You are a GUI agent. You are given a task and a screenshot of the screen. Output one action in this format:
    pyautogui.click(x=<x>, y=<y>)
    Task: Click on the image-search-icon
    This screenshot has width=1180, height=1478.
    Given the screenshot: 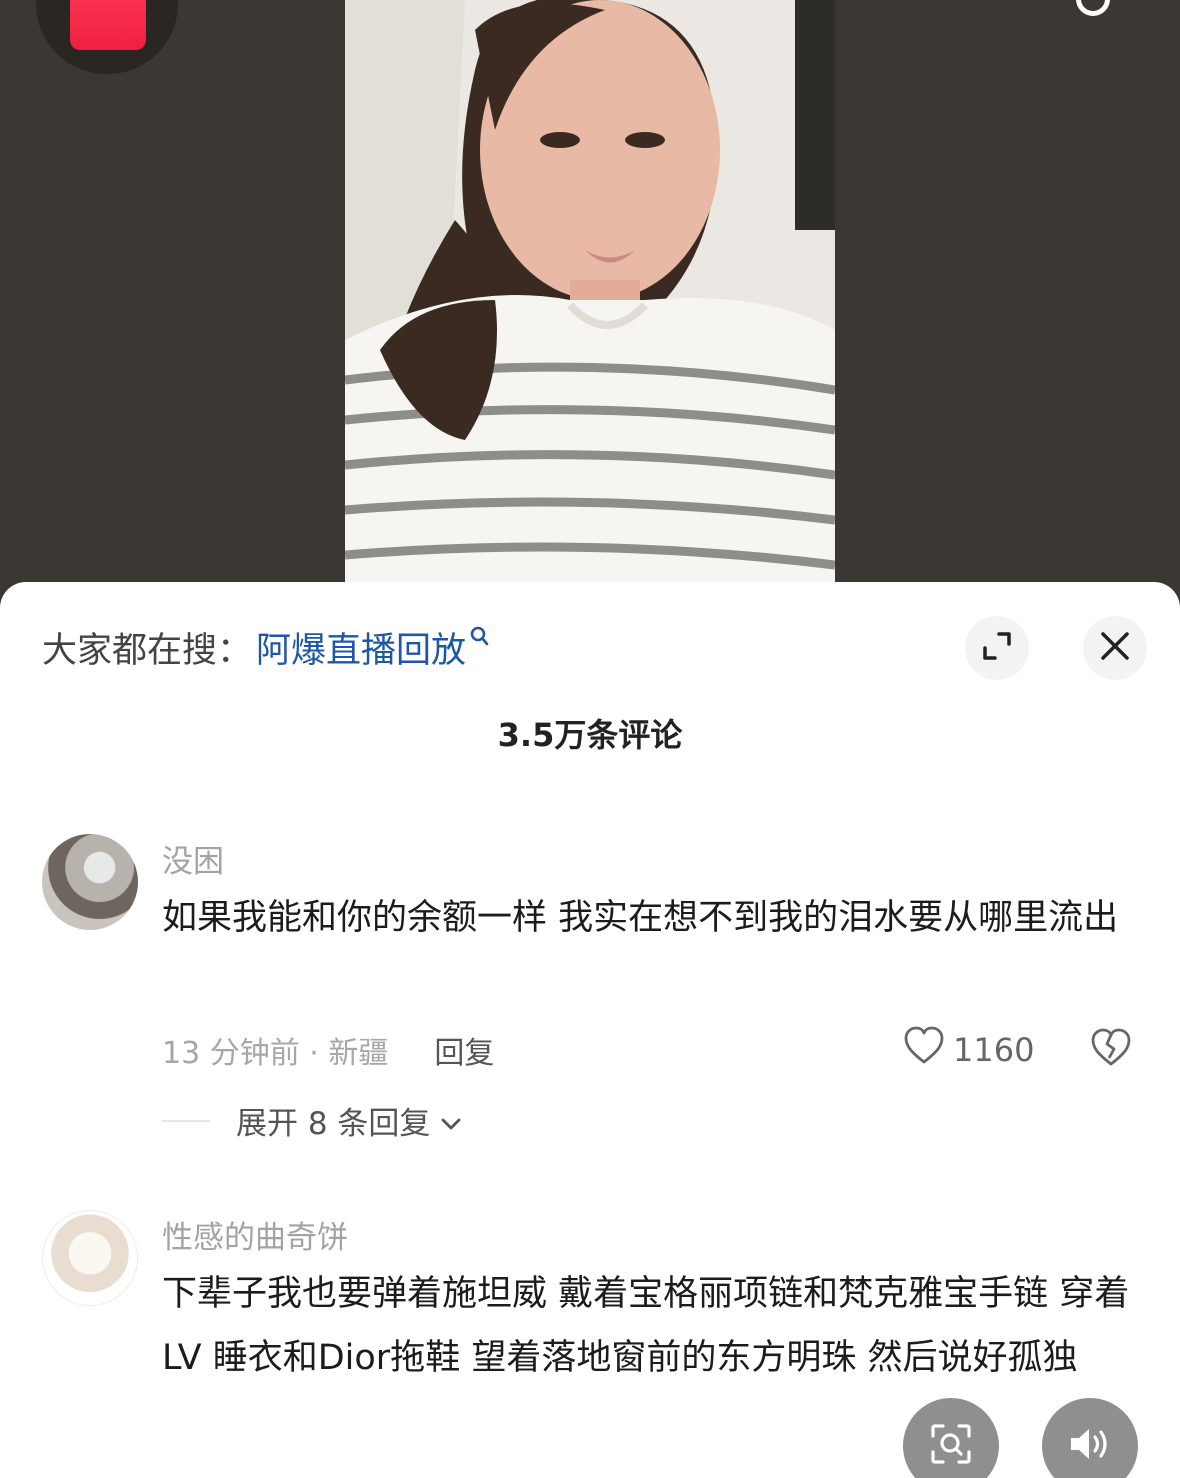 What is the action you would take?
    pyautogui.click(x=951, y=1446)
    